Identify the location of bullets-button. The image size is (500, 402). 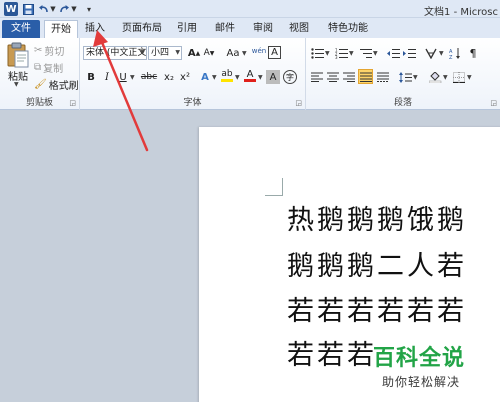
(317, 53).